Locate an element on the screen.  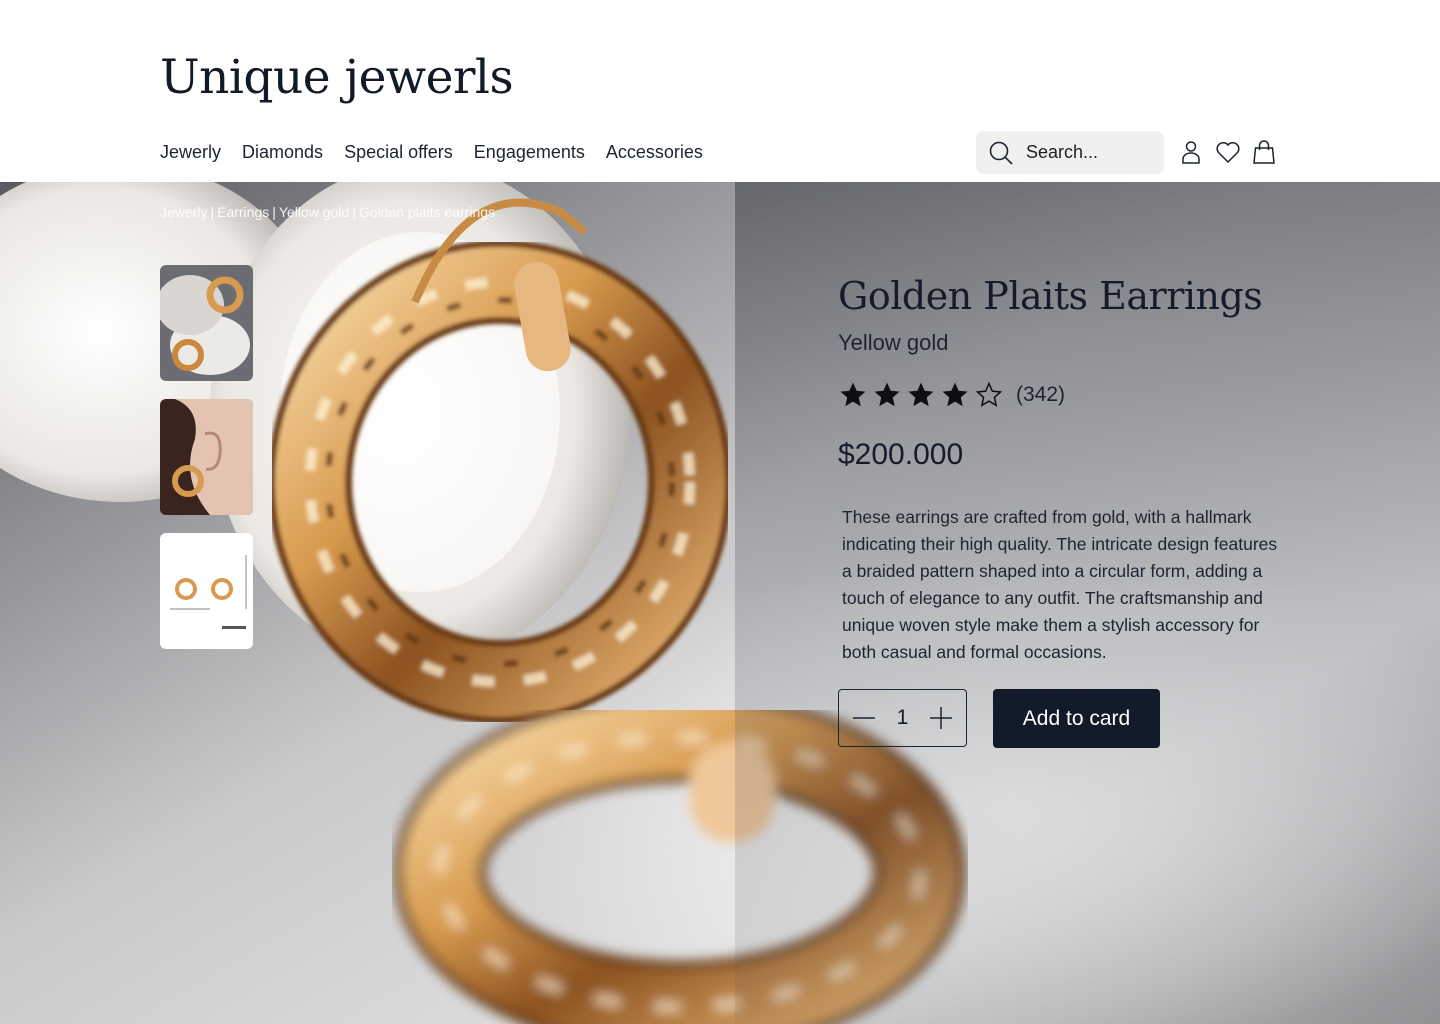
add-to-cart-button: Add to card is located at coordinates (1076, 718).